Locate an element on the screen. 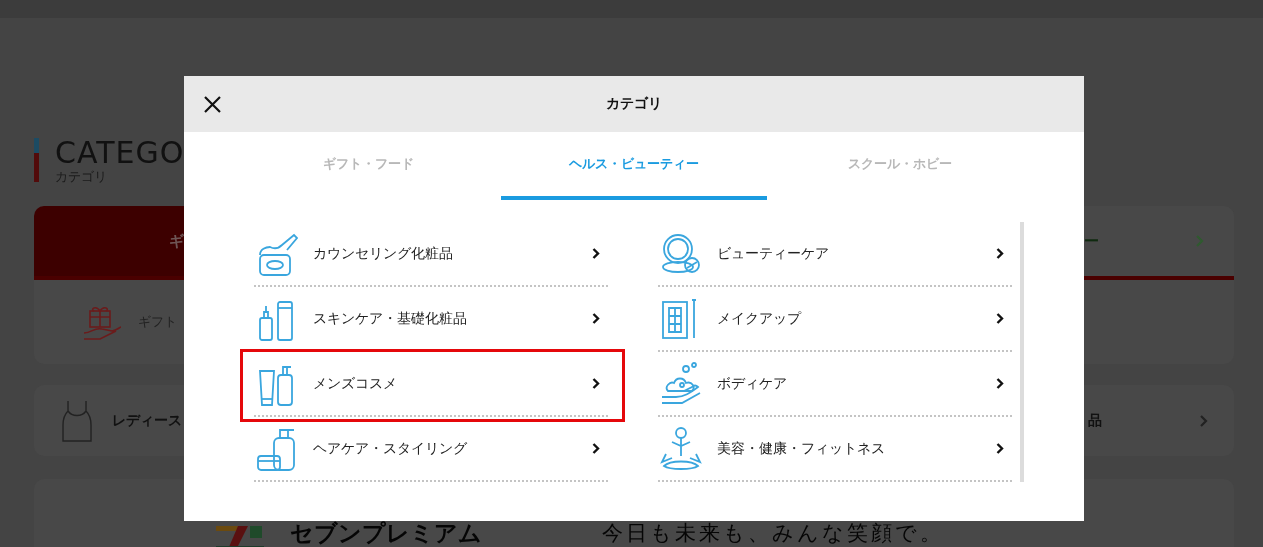 This screenshot has height=547, width=1263. brand-name: セブンプレミアム is located at coordinates (386, 533).